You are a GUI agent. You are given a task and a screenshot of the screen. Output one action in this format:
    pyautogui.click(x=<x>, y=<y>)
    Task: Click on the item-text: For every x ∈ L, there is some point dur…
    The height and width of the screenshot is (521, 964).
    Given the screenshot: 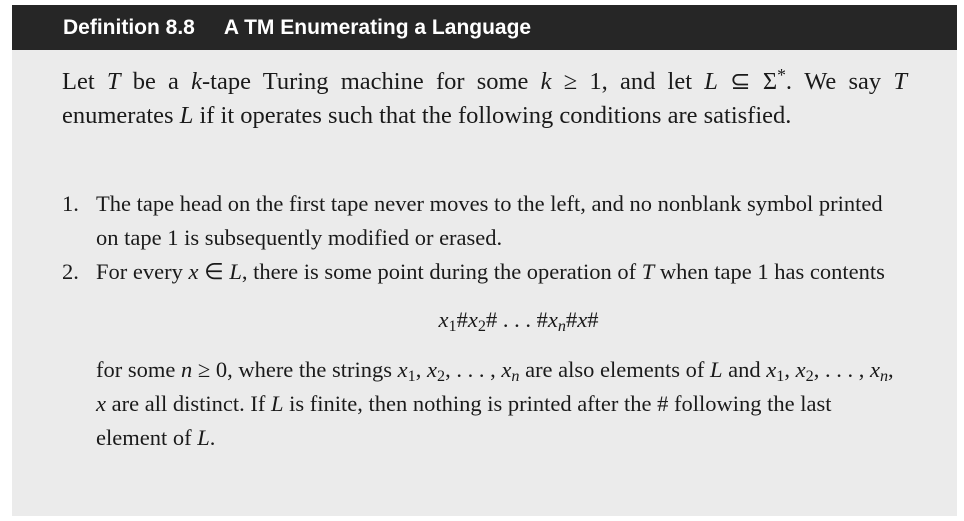 What is the action you would take?
    pyautogui.click(x=490, y=271)
    